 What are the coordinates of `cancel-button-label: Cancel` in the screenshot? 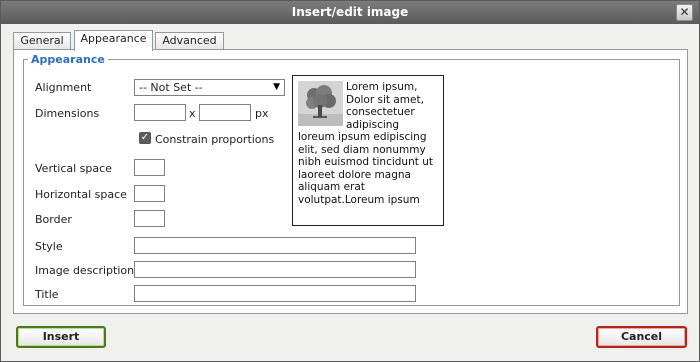 It's located at (641, 336).